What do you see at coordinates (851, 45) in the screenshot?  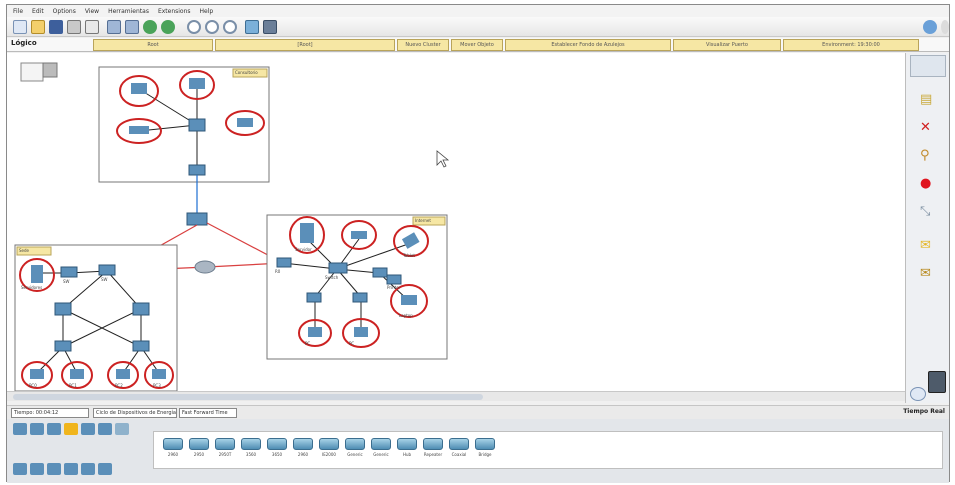 I see `environment-button: Environment: 19:30:00` at bounding box center [851, 45].